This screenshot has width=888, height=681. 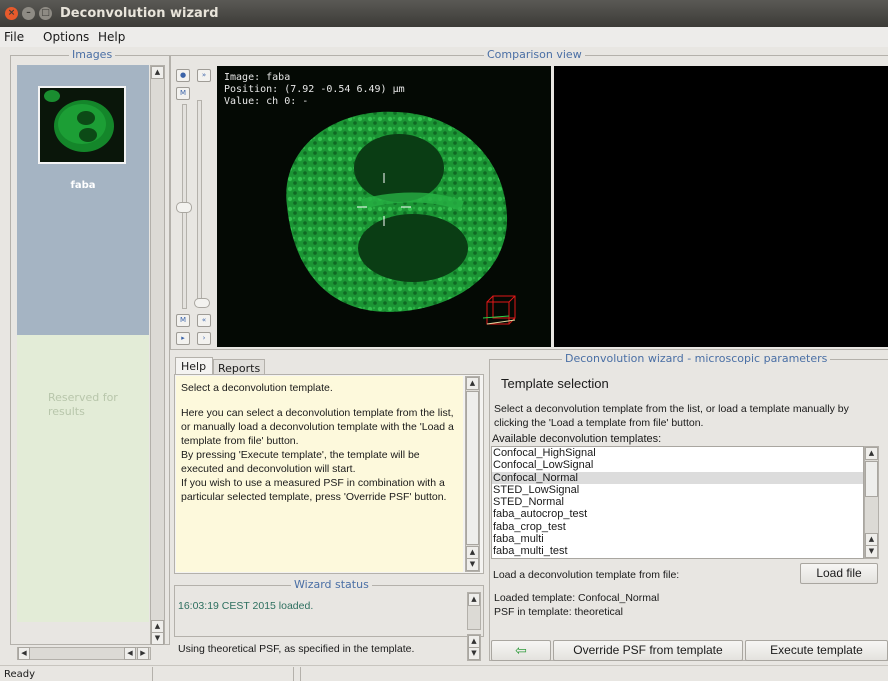 What do you see at coordinates (143, 653) in the screenshot?
I see `scroll-right-icon: ▶` at bounding box center [143, 653].